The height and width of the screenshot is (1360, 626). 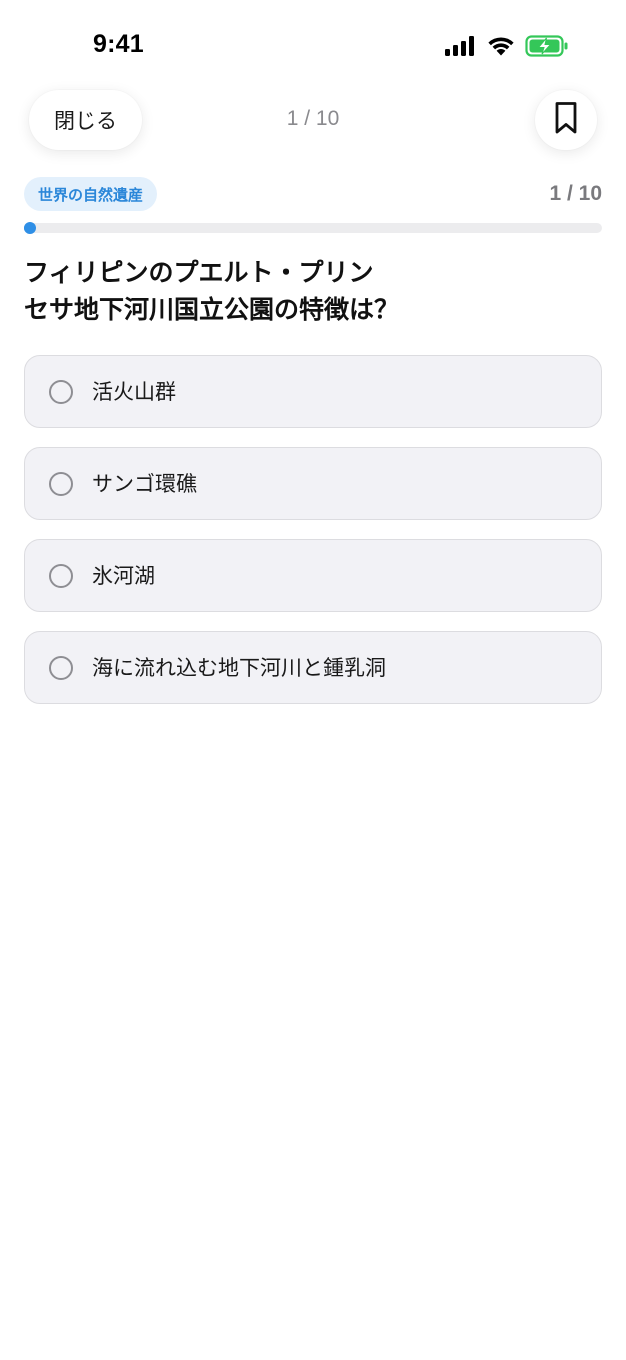 I want to click on wifi-icon, so click(x=501, y=48).